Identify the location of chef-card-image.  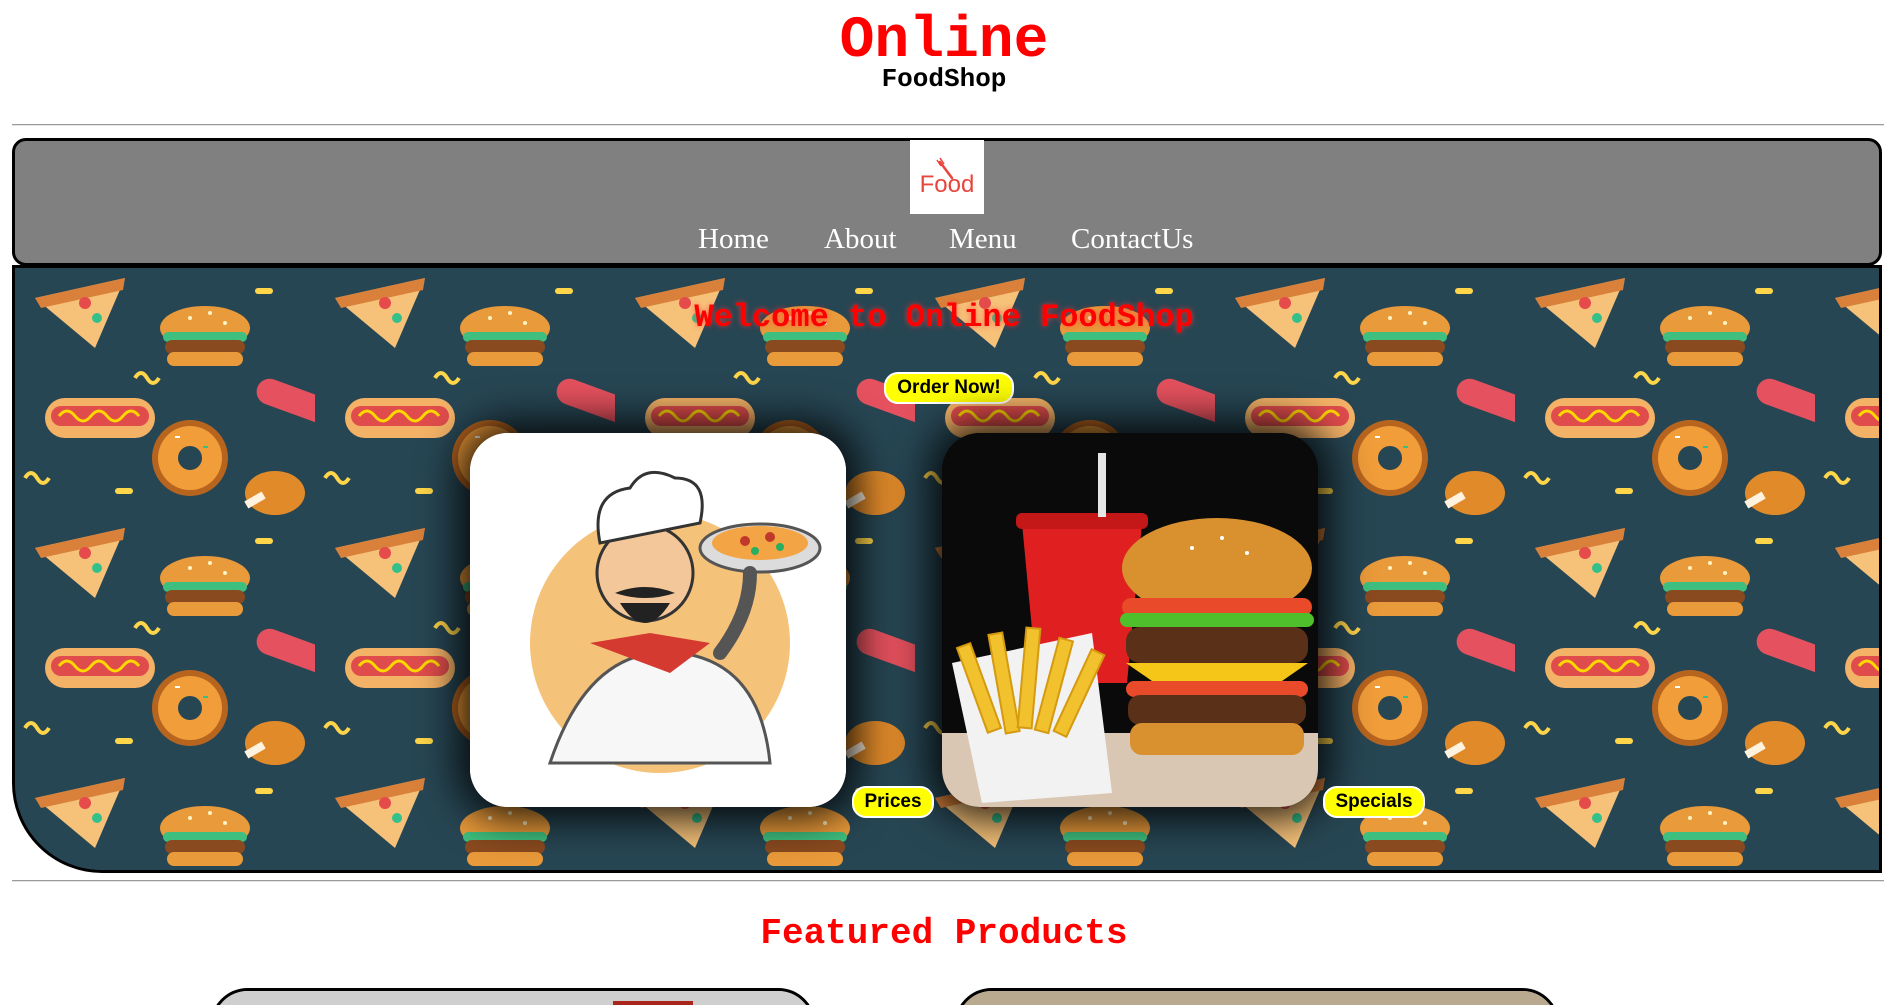
(658, 620).